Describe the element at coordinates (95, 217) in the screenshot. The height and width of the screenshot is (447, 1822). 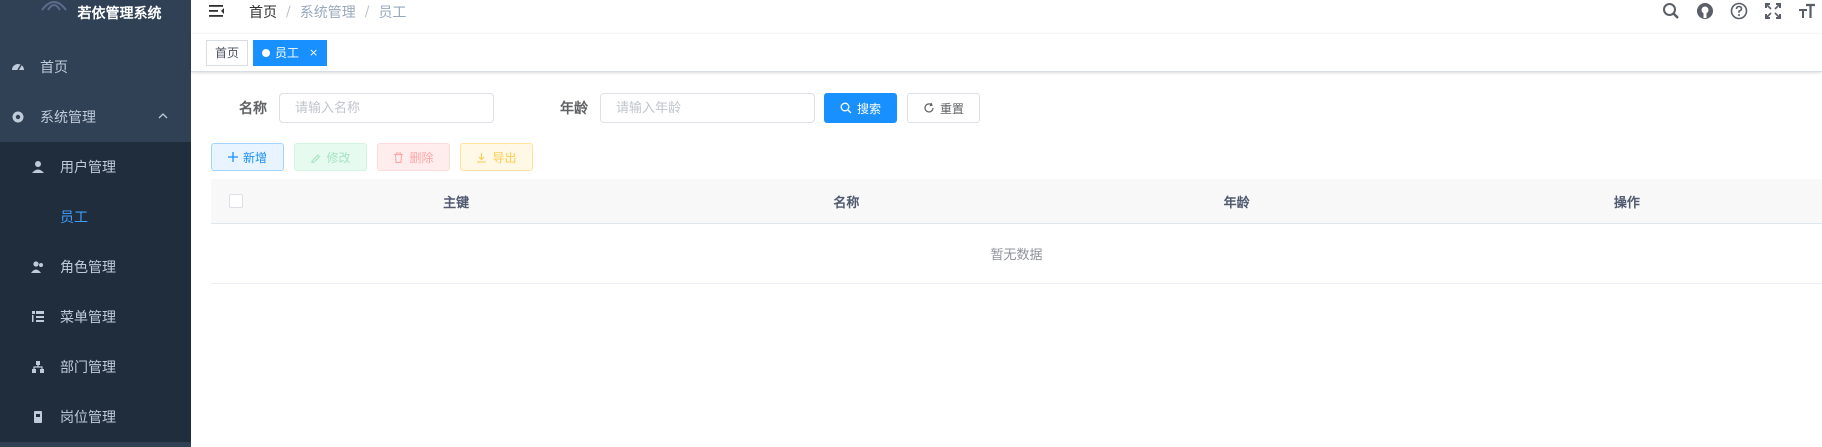
I see `sidebar-item-employee: 员工` at that location.